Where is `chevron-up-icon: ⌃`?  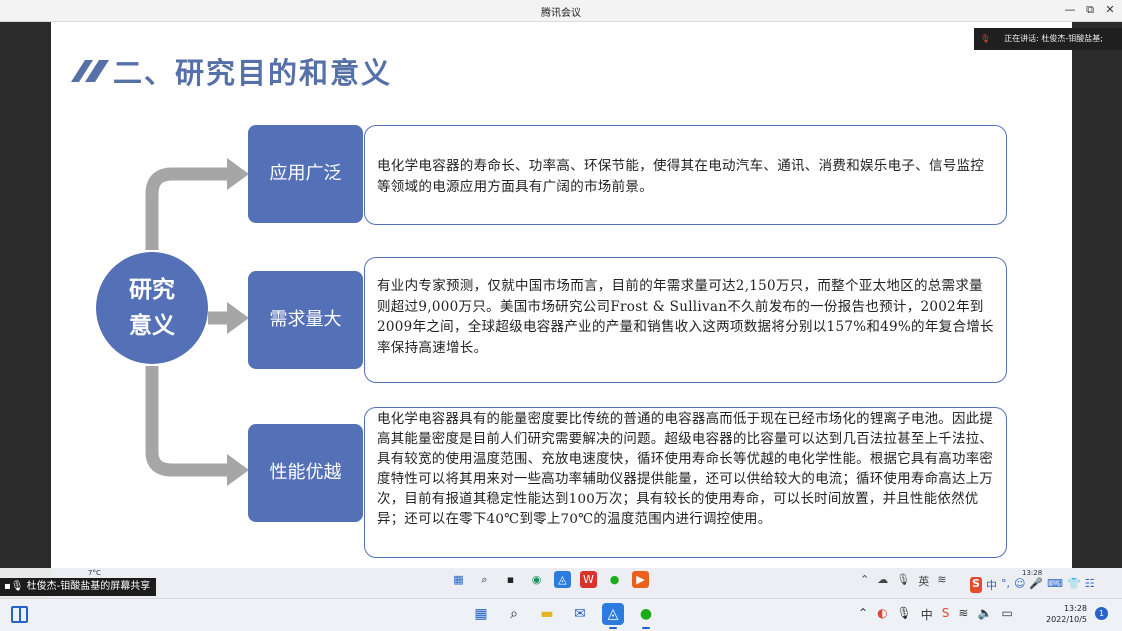
chevron-up-icon: ⌃ is located at coordinates (863, 614).